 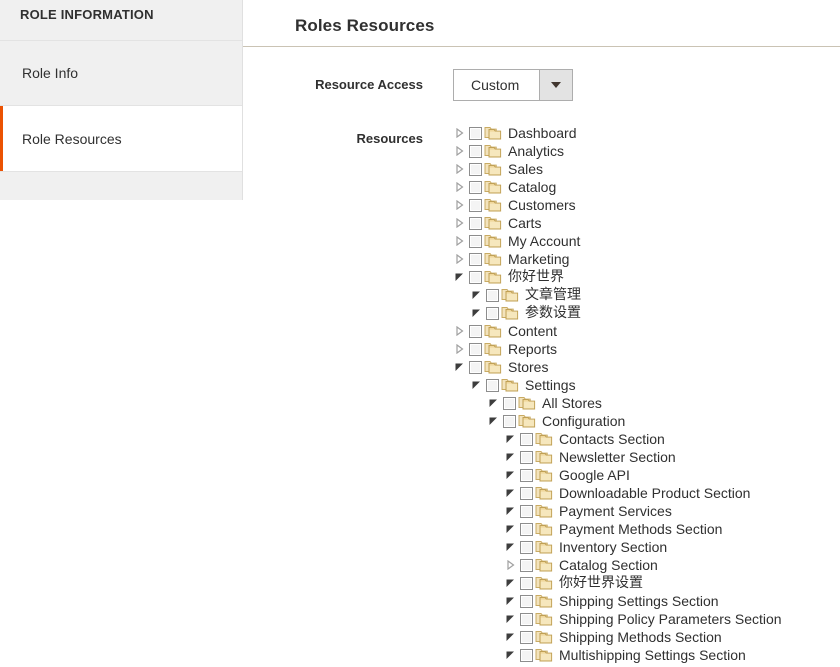 I want to click on tree-node: 你好世界, so click(x=646, y=277).